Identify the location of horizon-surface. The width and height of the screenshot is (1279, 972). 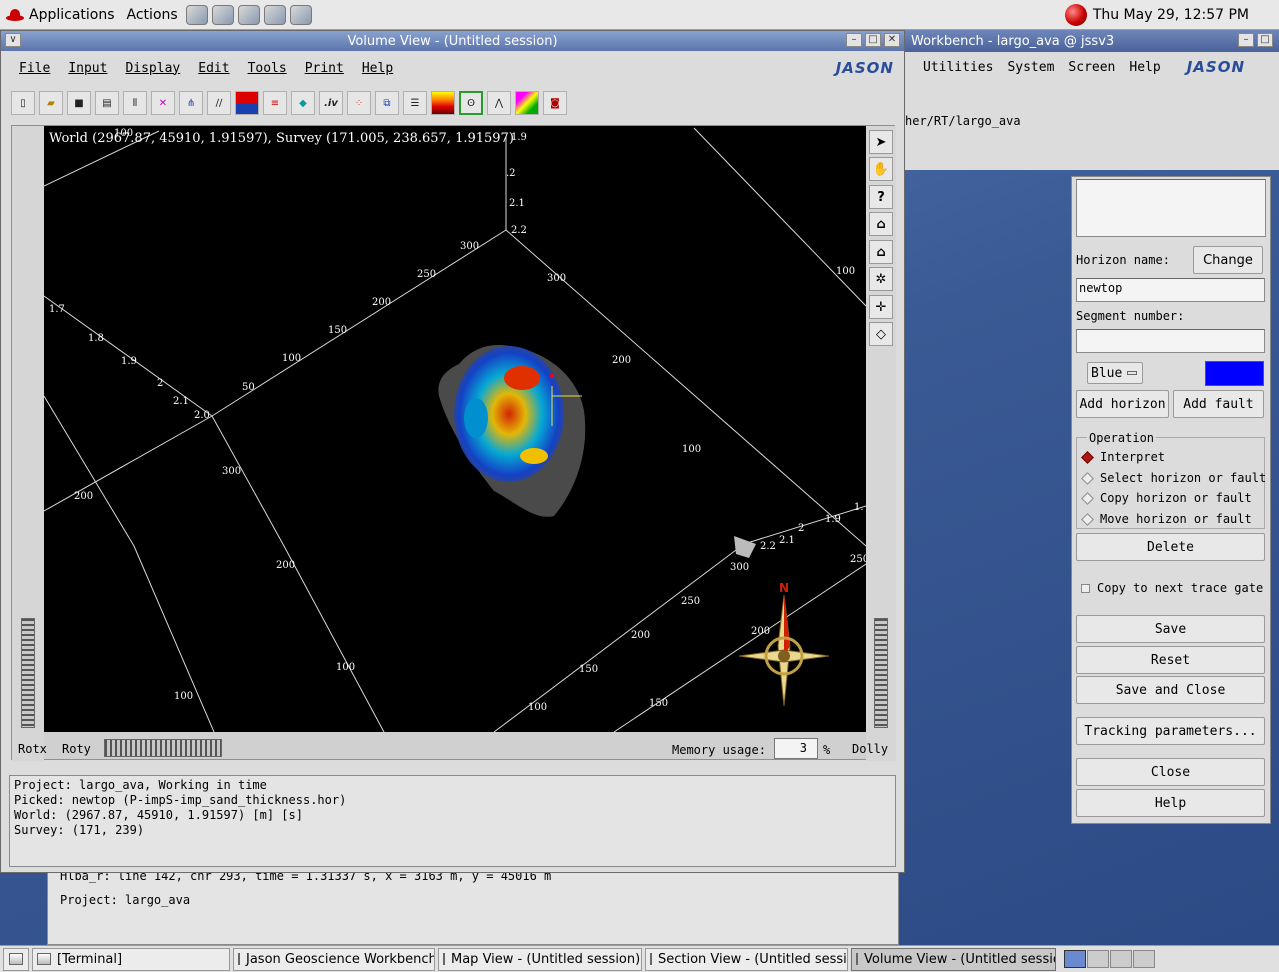
(512, 430).